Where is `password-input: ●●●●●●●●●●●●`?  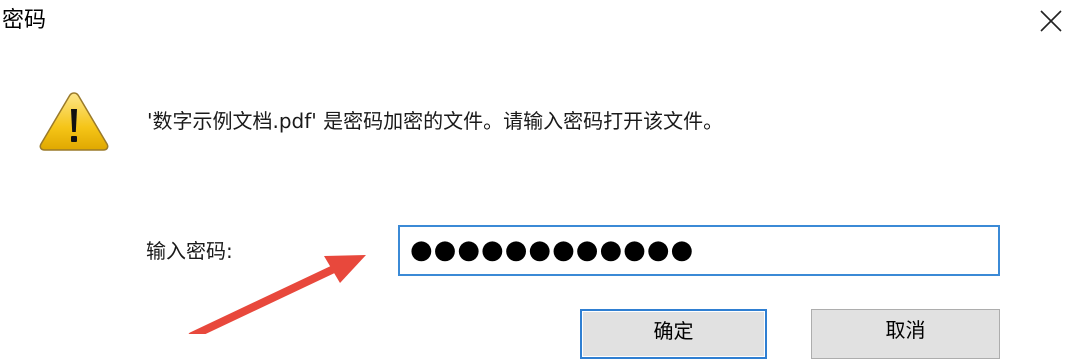
password-input: ●●●●●●●●●●●● is located at coordinates (699, 250).